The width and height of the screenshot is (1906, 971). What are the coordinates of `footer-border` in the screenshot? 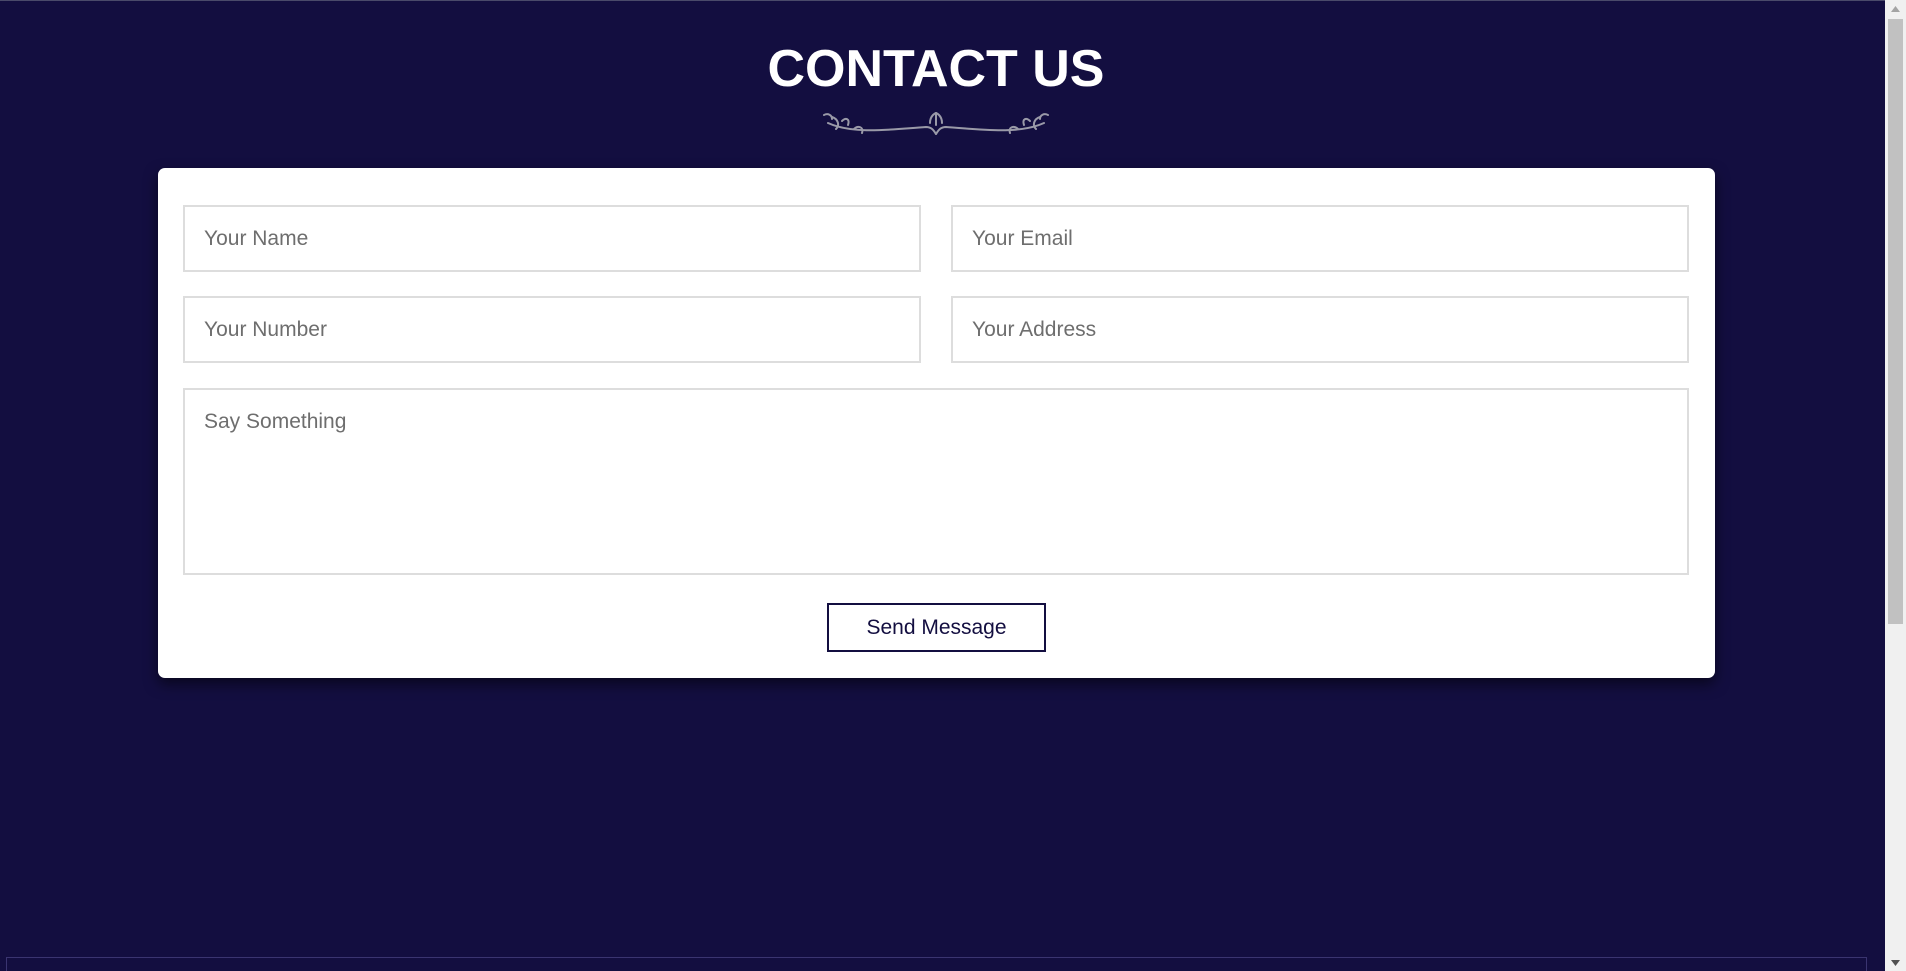 It's located at (936, 964).